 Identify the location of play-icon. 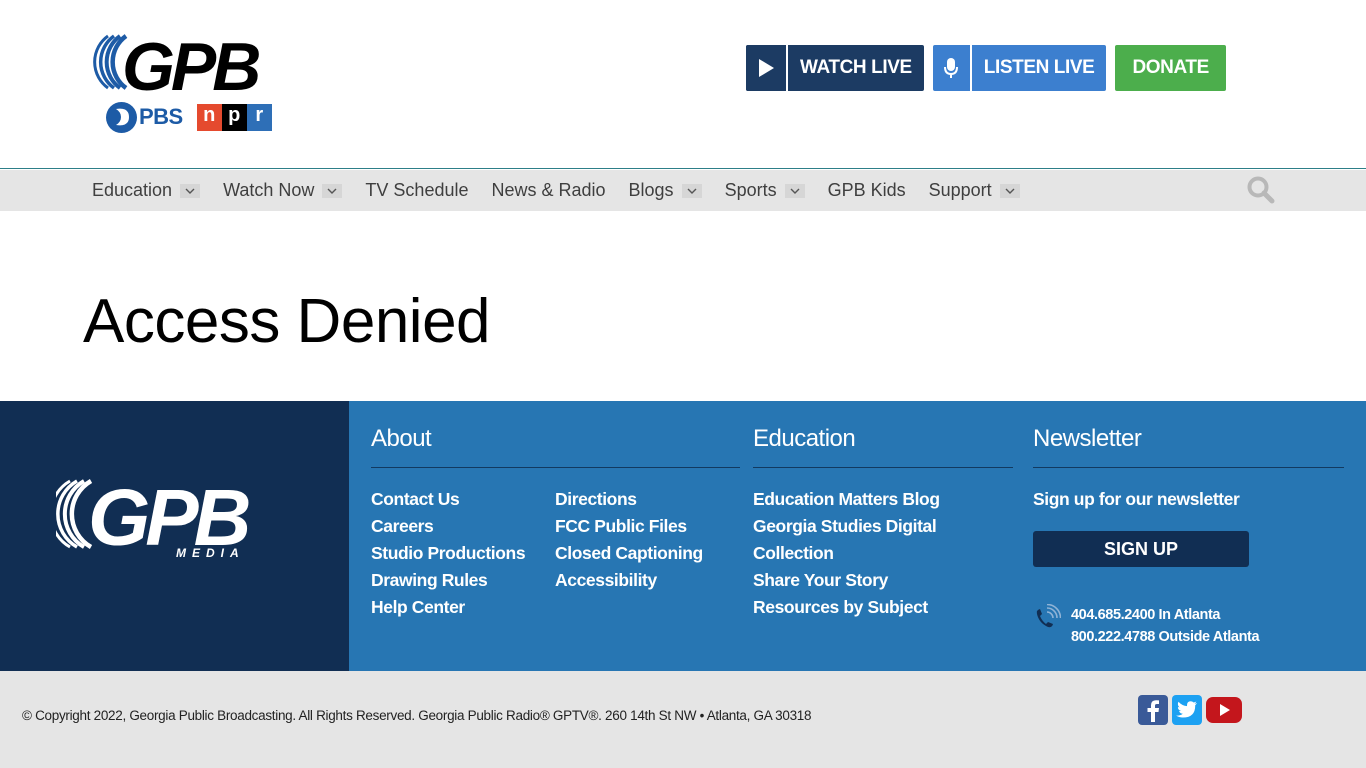
(767, 68).